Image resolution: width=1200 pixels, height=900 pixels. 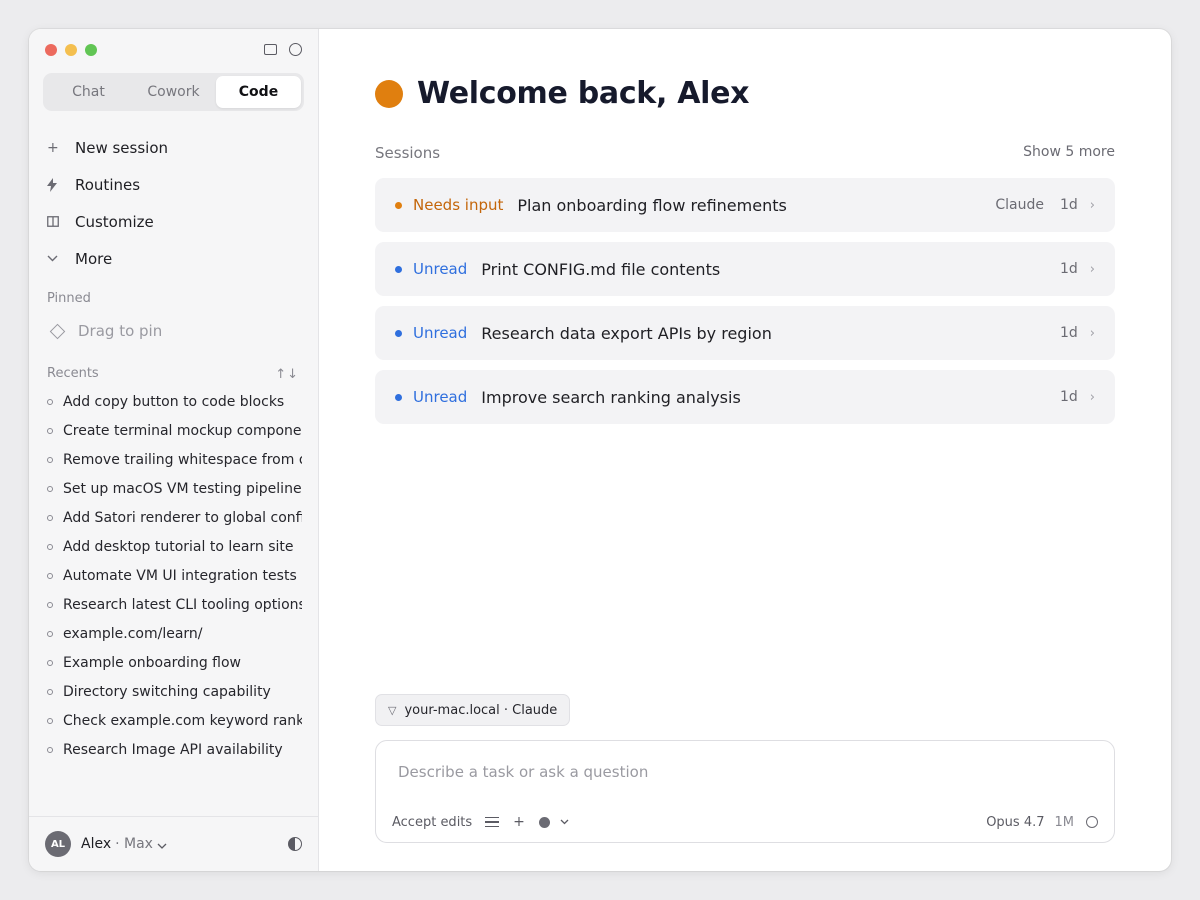 What do you see at coordinates (114, 221) in the screenshot?
I see `customize-label: Customize` at bounding box center [114, 221].